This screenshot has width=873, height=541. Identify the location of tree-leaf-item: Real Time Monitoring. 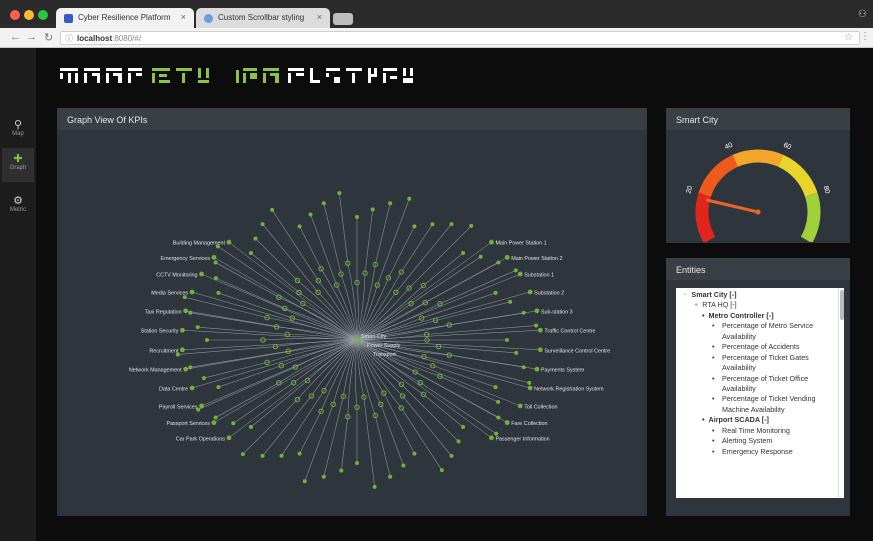
(758, 431).